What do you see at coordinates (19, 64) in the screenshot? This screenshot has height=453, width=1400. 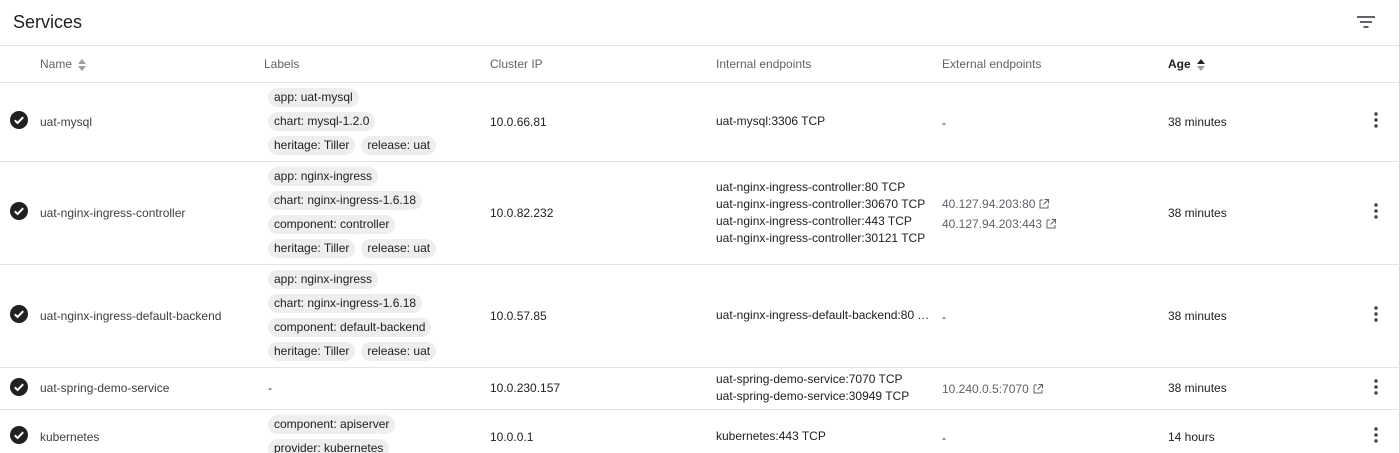 I see `status-column-header` at bounding box center [19, 64].